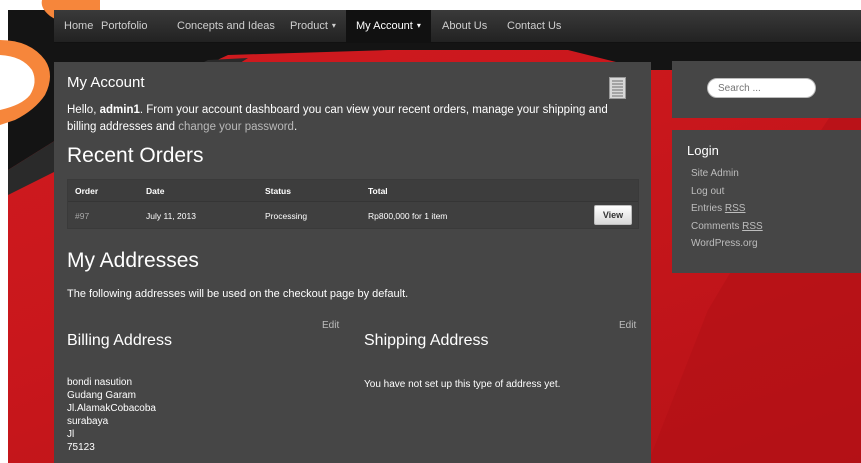 The image size is (861, 463). I want to click on nav-portofolio-label: Portofolio, so click(124, 26).